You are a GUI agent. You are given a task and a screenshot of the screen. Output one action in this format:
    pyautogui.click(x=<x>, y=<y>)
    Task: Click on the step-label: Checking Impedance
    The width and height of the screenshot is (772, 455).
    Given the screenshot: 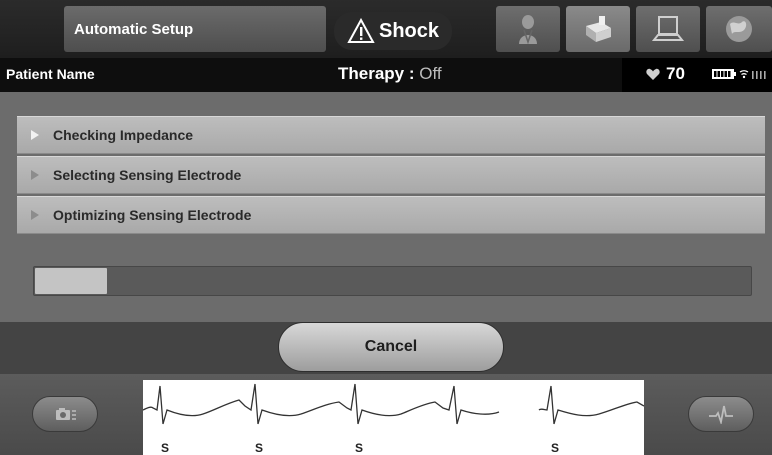 What is the action you would take?
    pyautogui.click(x=123, y=135)
    